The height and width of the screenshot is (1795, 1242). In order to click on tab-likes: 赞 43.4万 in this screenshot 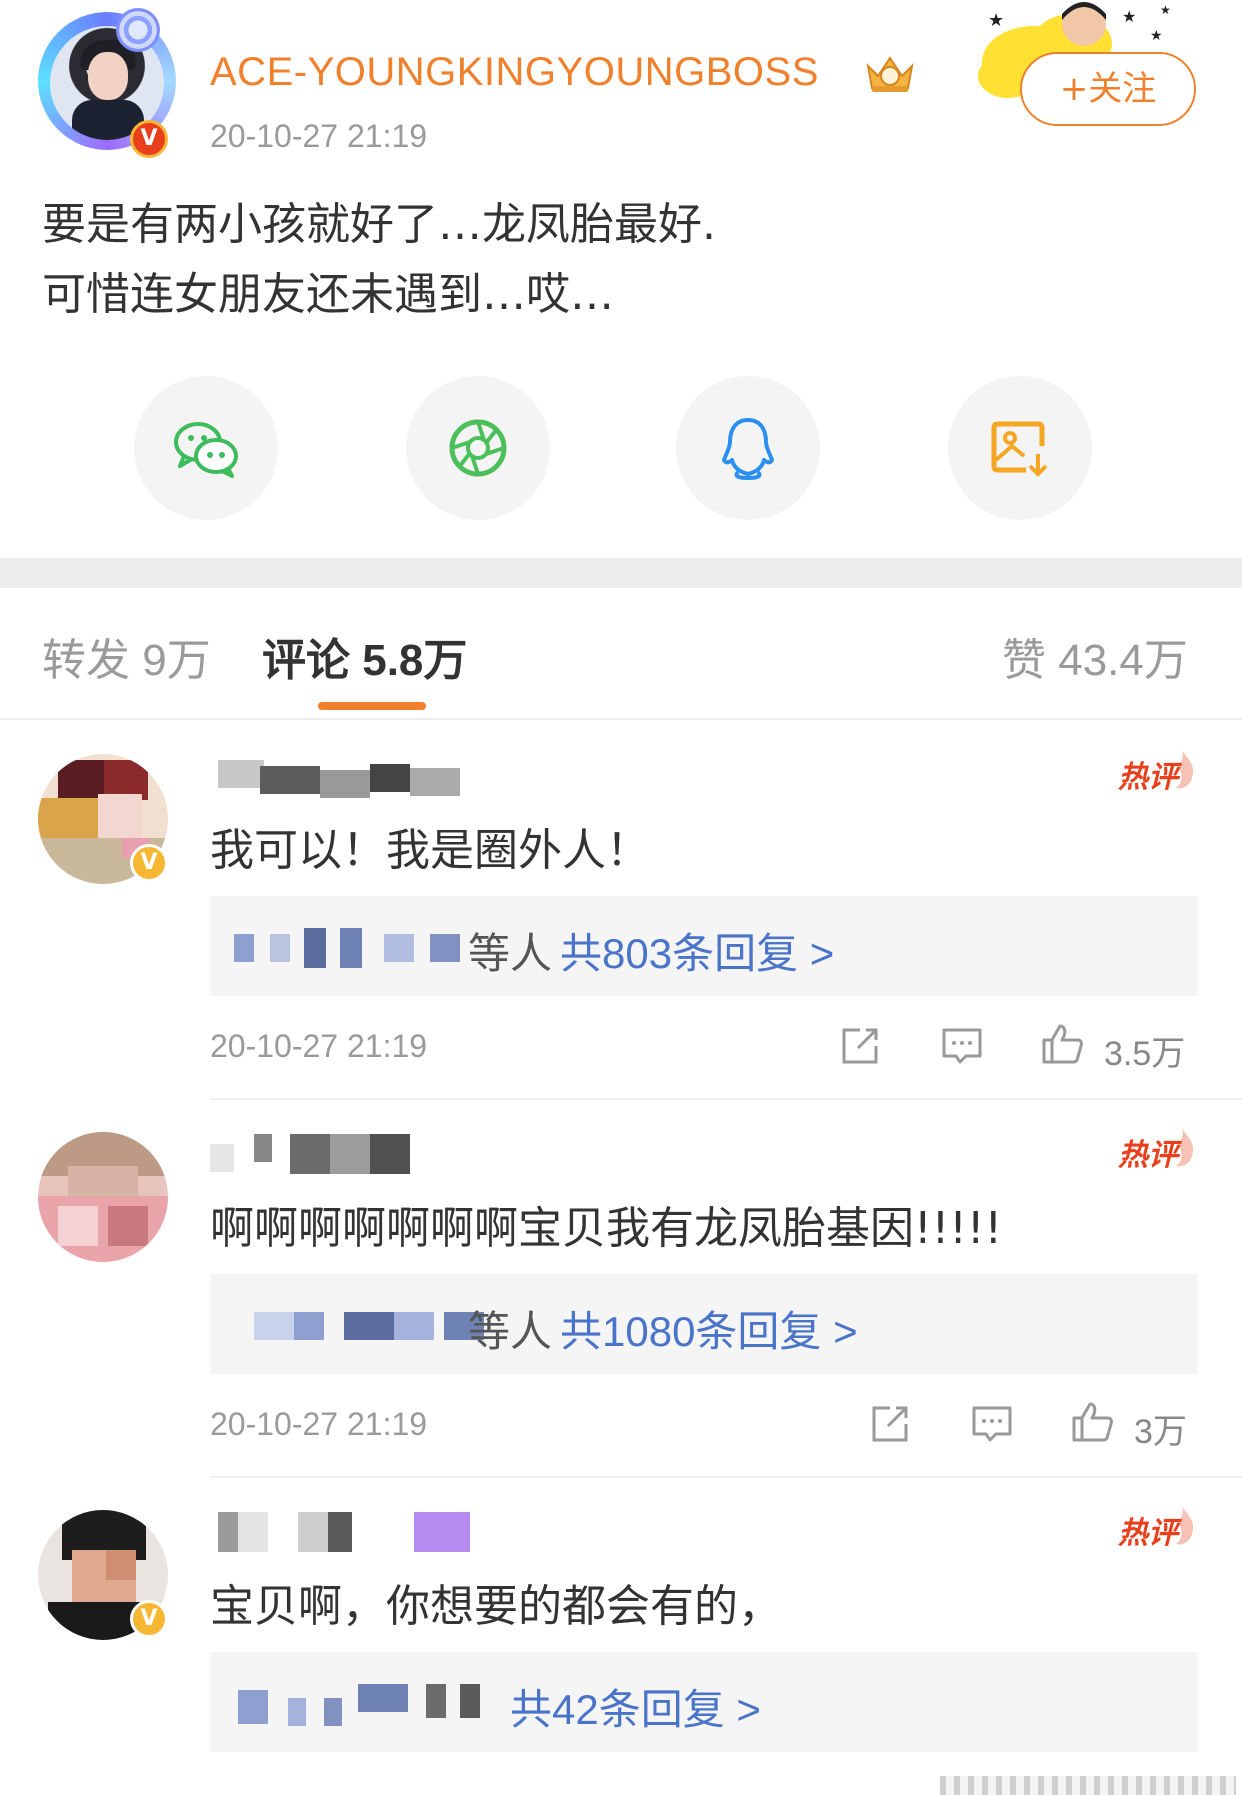, I will do `click(1095, 656)`.